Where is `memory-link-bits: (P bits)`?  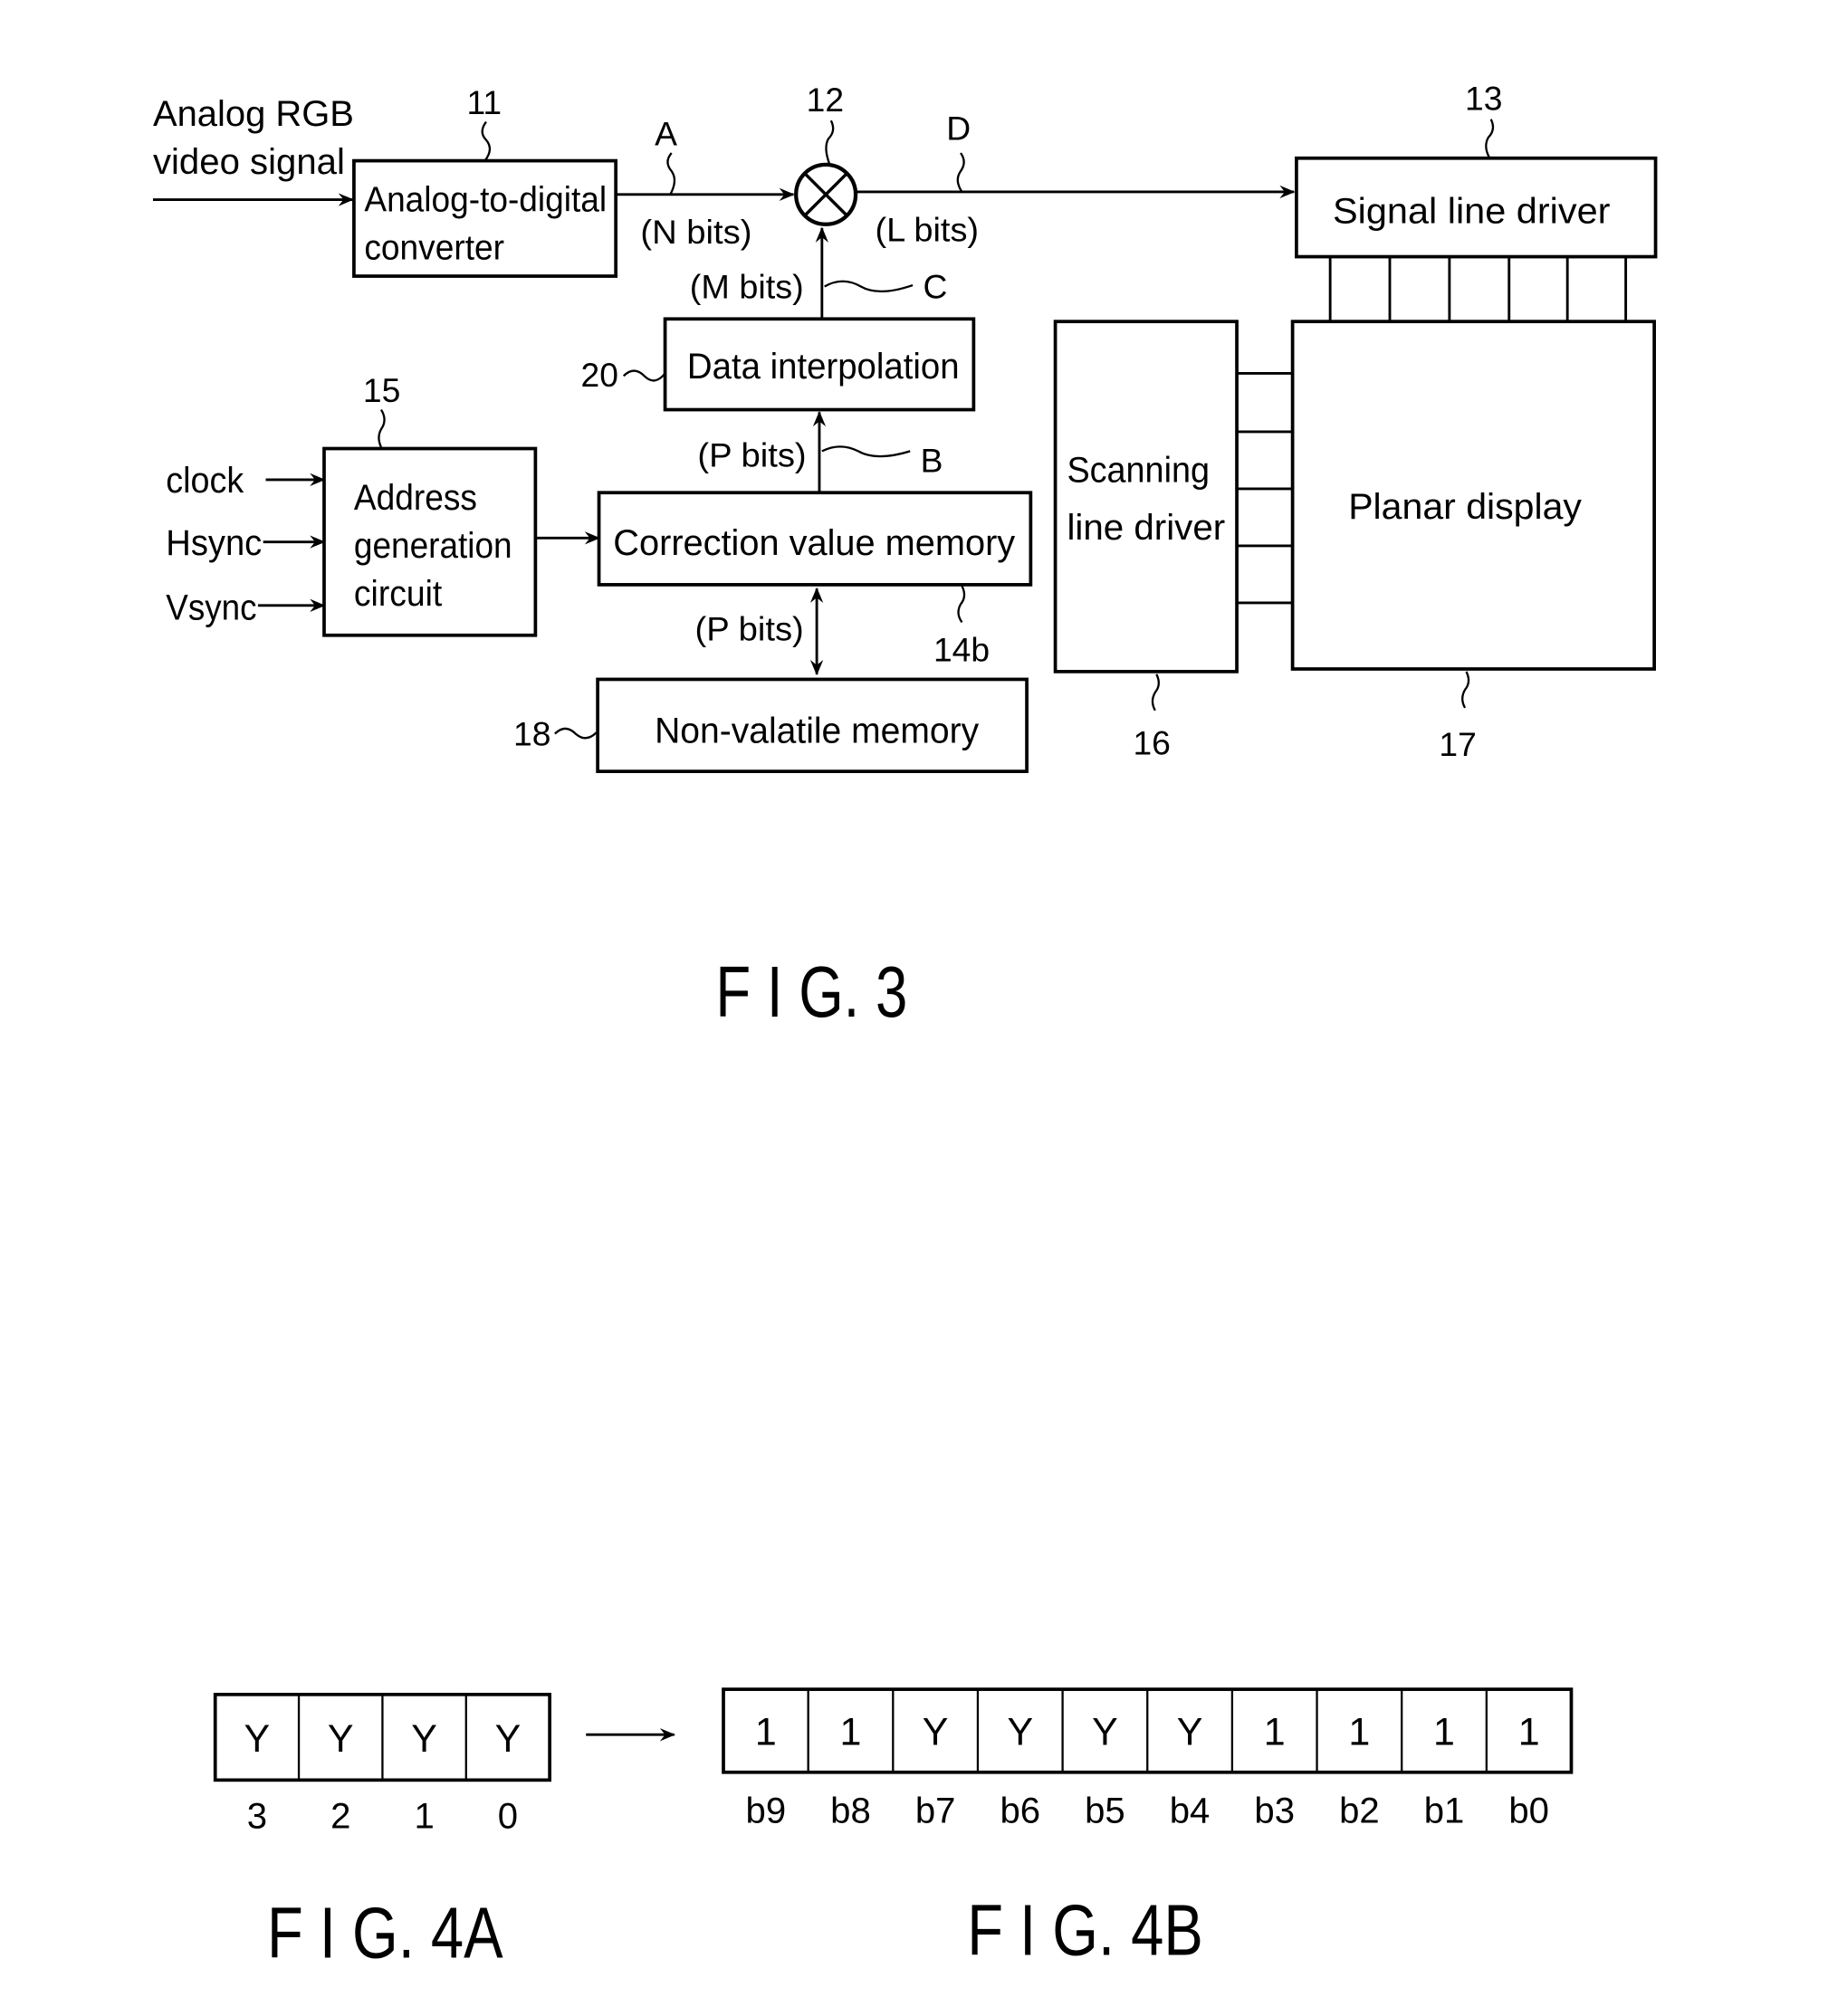 memory-link-bits: (P bits) is located at coordinates (749, 628).